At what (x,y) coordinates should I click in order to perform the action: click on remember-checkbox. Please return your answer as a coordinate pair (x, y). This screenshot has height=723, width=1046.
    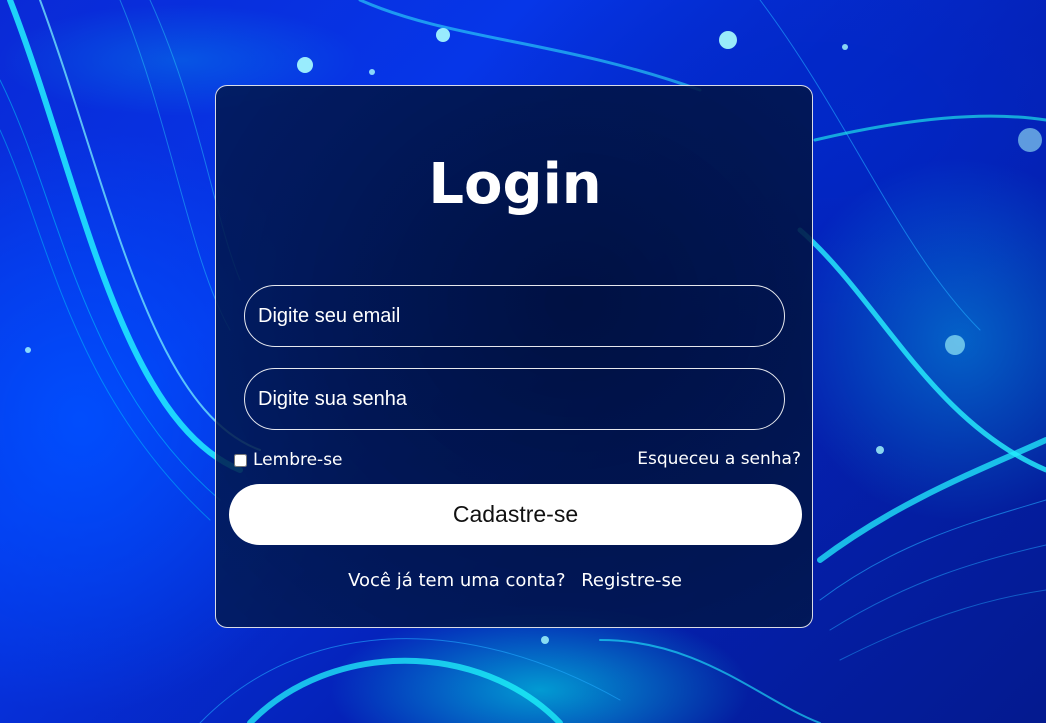
    Looking at the image, I should click on (240, 460).